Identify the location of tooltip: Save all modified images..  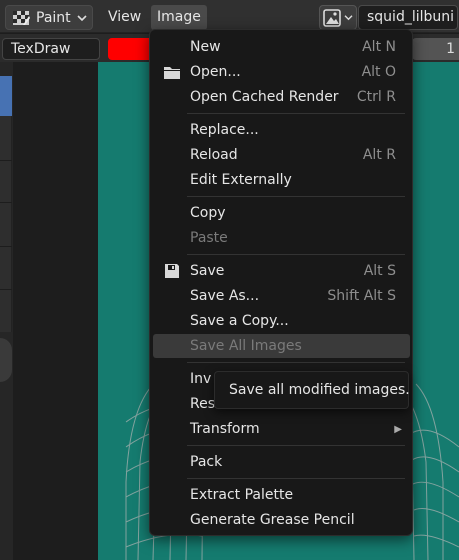
(312, 390).